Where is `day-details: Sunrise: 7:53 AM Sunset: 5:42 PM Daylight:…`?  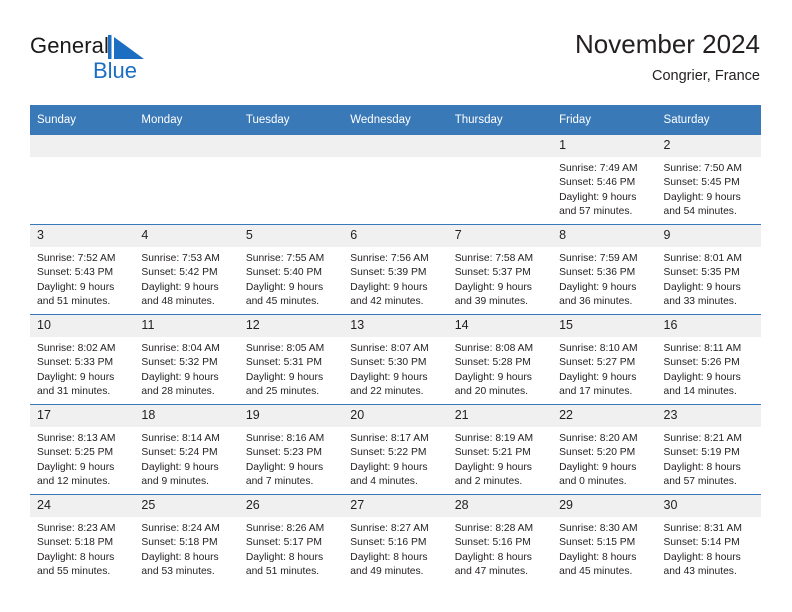 day-details: Sunrise: 7:53 AM Sunset: 5:42 PM Daylight:… is located at coordinates (186, 278).